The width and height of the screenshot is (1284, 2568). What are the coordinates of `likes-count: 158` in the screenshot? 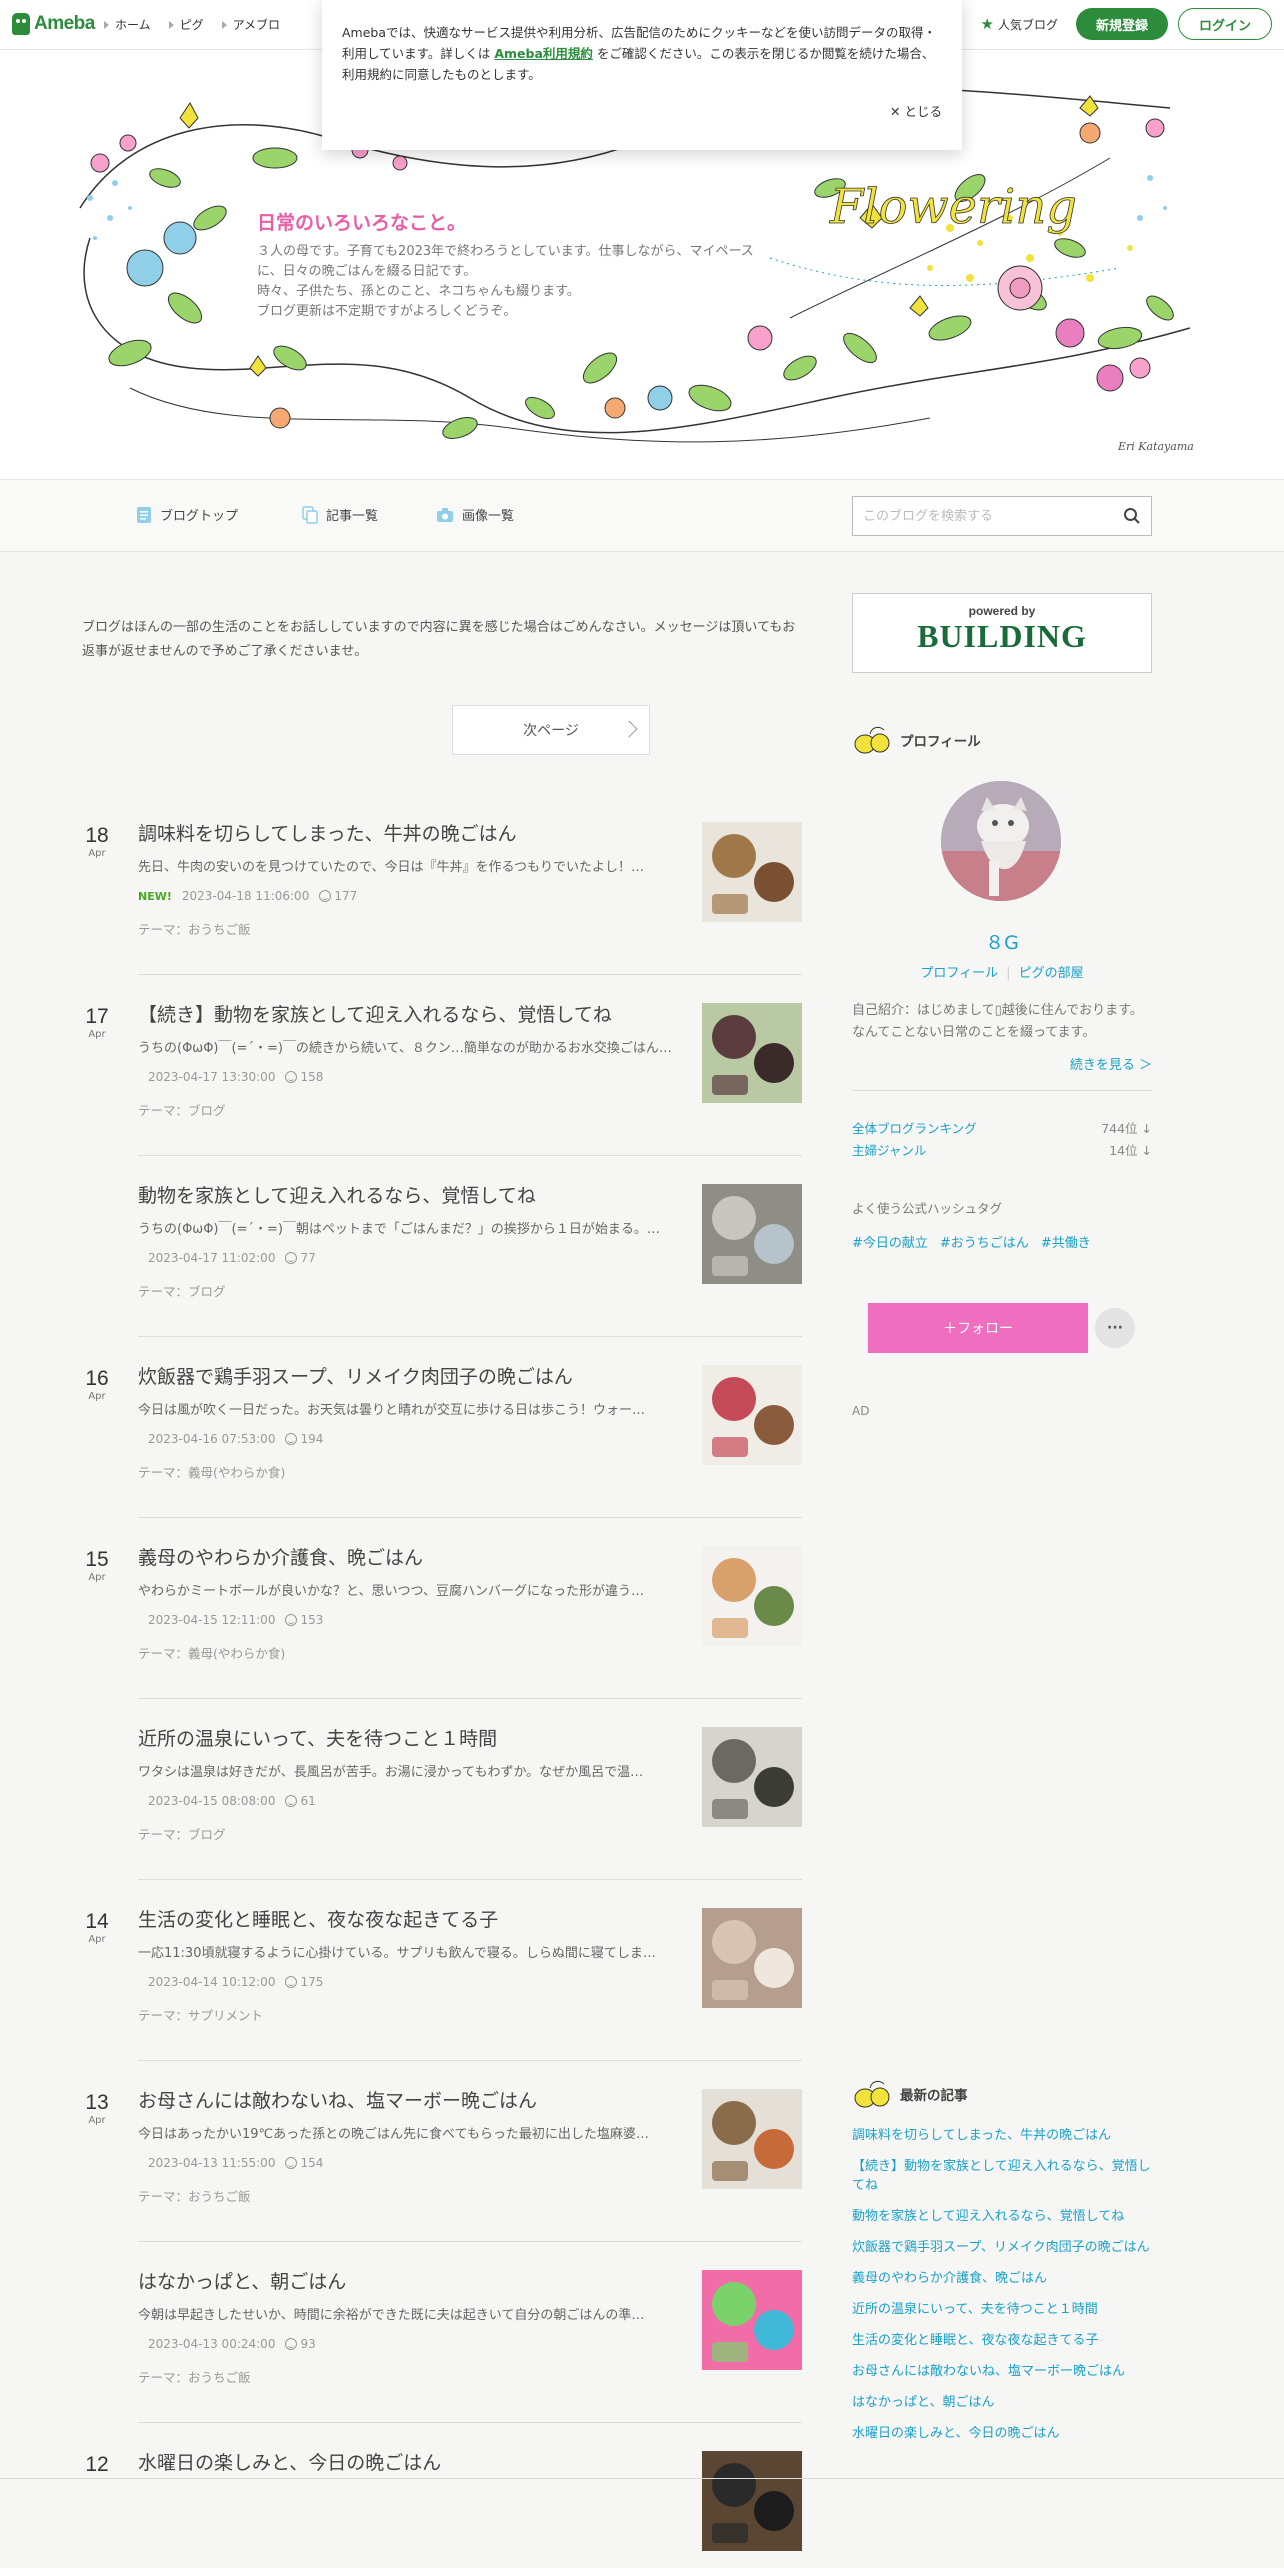 It's located at (312, 1077).